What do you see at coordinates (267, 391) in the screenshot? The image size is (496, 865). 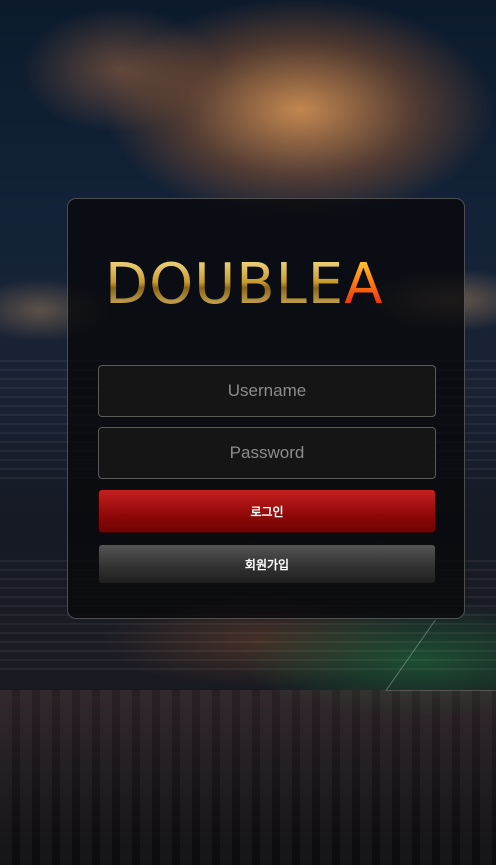 I see `username-input` at bounding box center [267, 391].